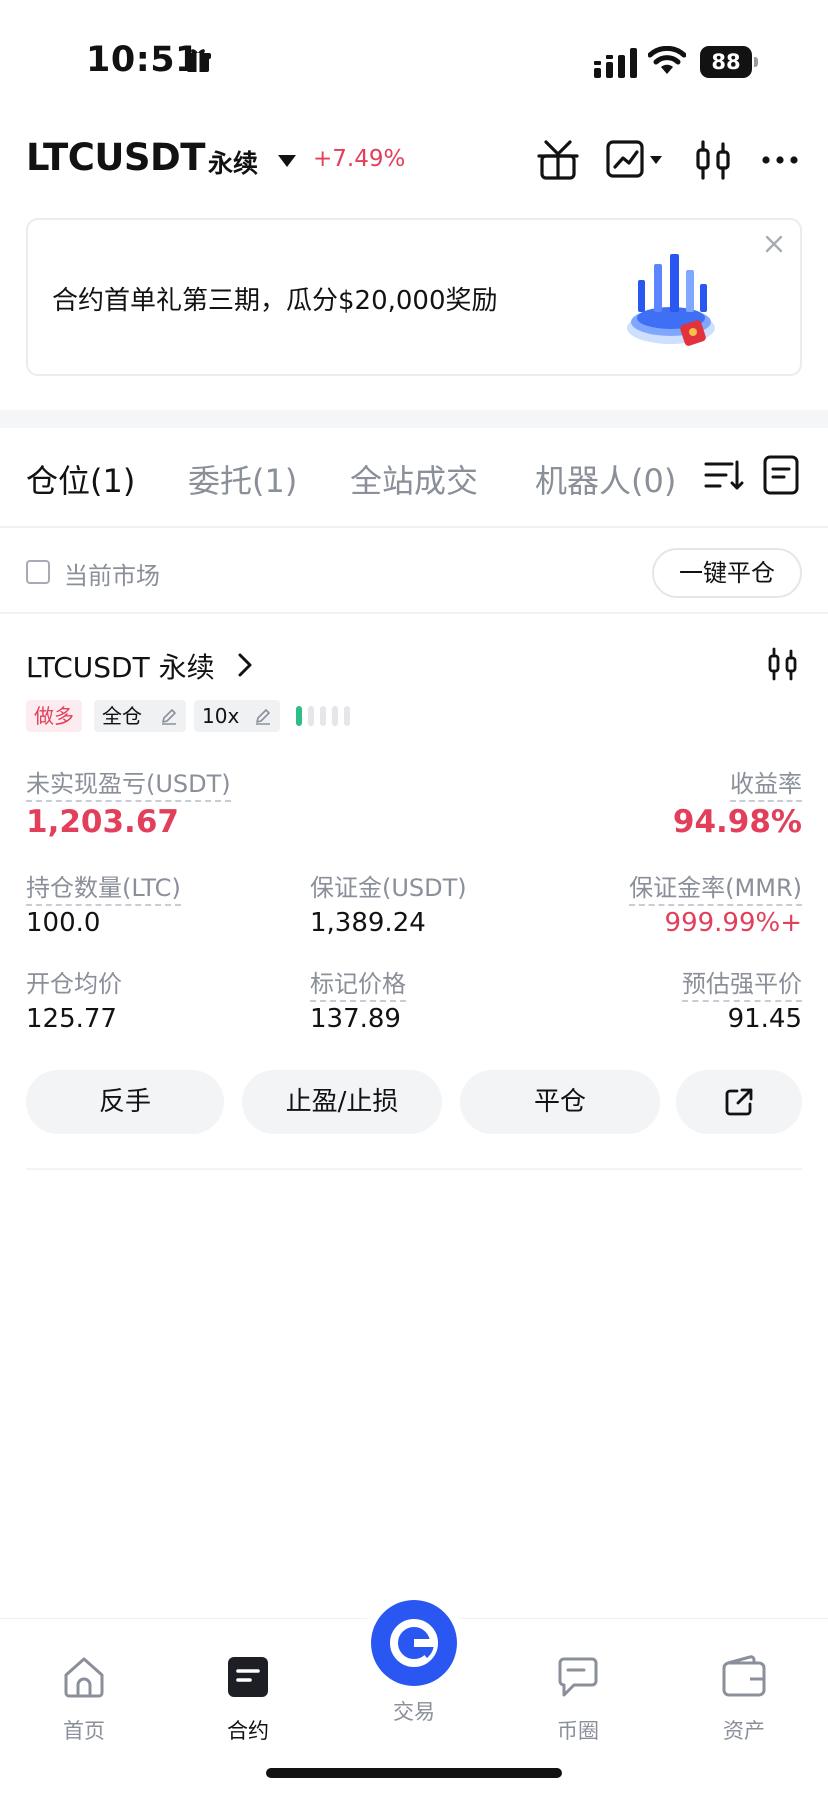  I want to click on close-all-button: 一键平仓, so click(727, 573).